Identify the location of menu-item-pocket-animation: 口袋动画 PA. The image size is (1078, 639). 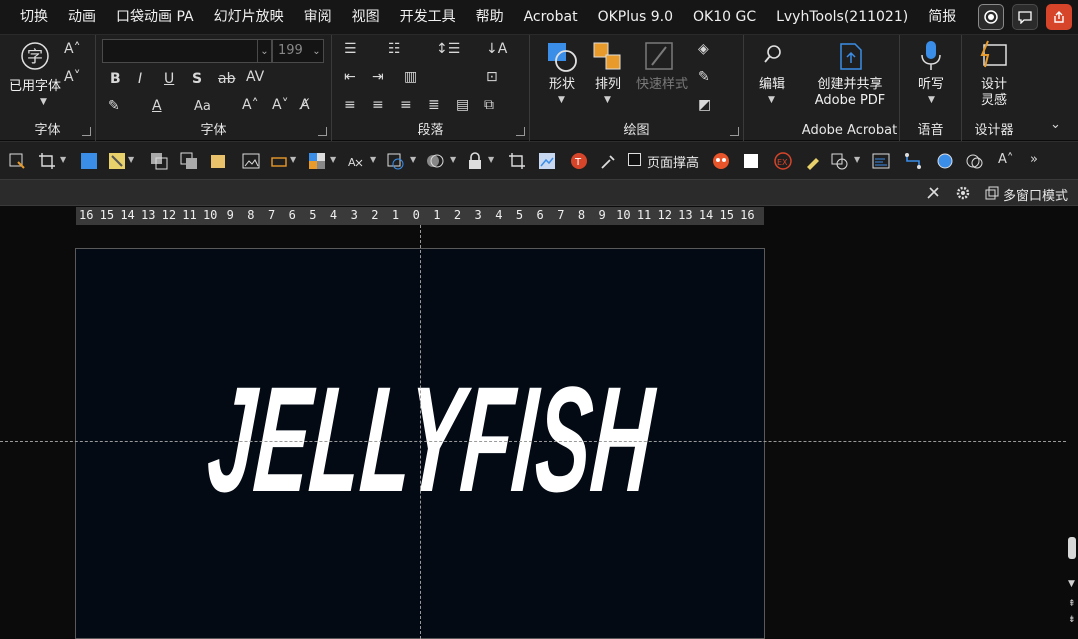
(155, 17).